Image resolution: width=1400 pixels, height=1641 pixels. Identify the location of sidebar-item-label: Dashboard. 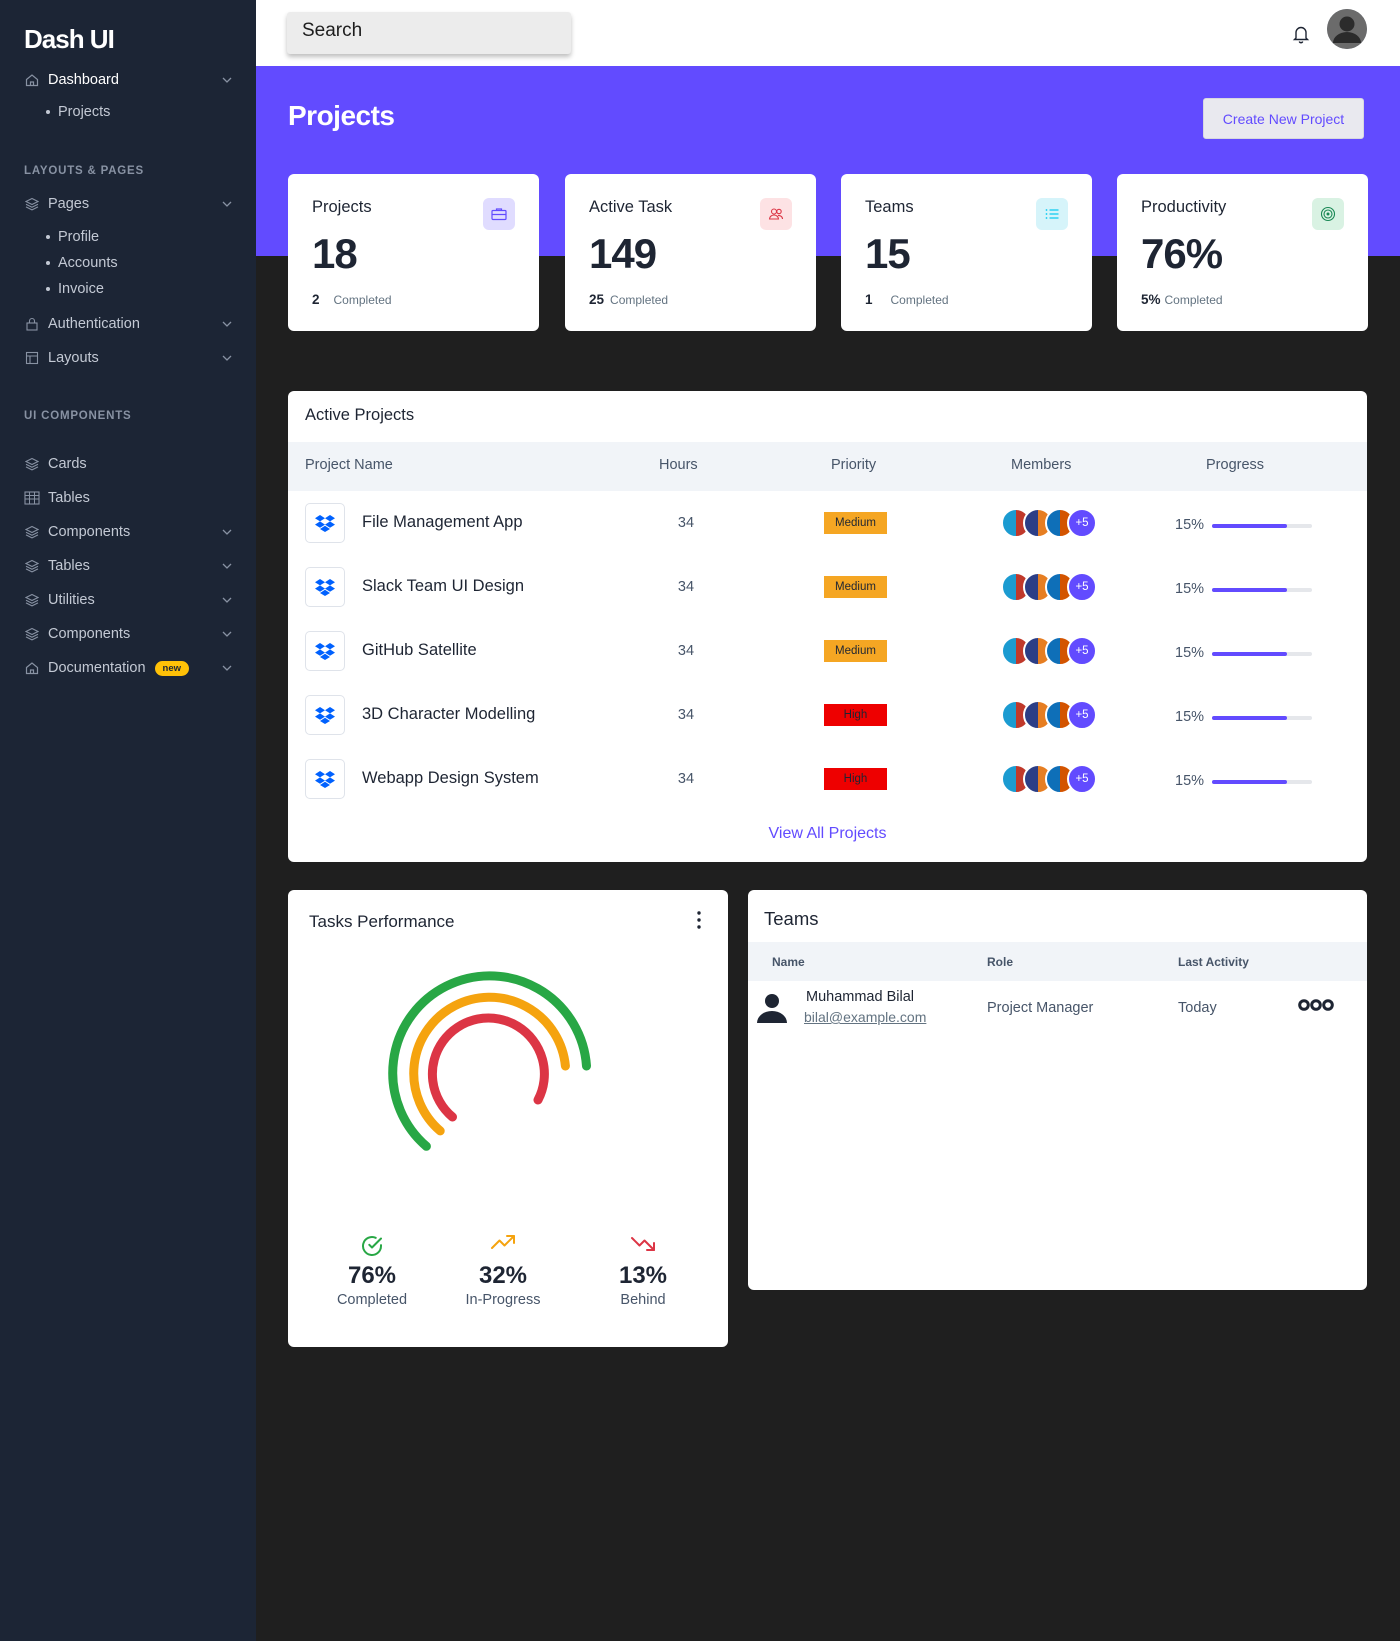
(83, 80).